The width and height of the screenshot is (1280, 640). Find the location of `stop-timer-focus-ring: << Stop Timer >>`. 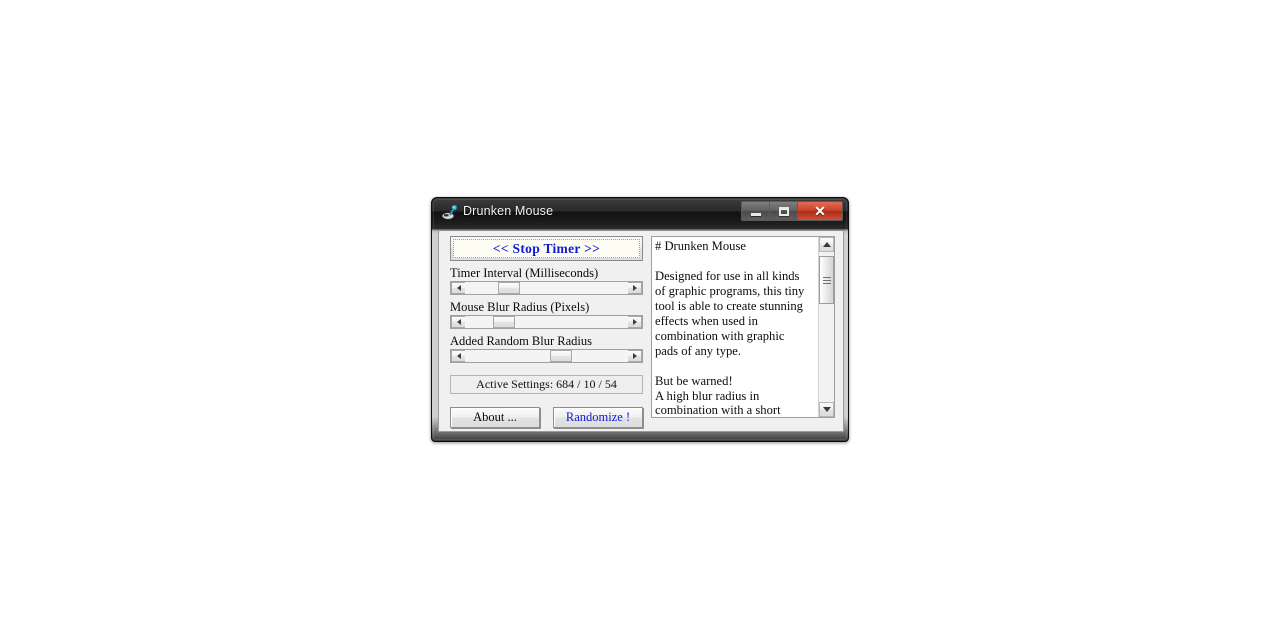

stop-timer-focus-ring: << Stop Timer >> is located at coordinates (546, 248).